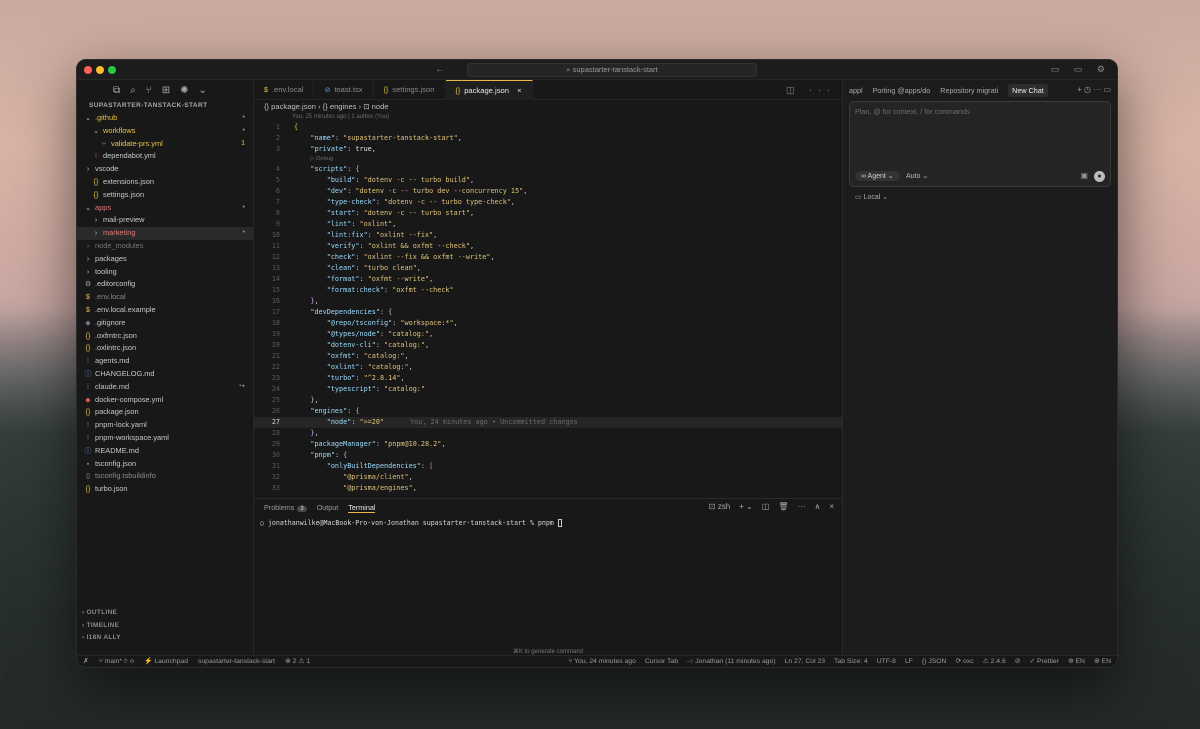 This screenshot has height=729, width=1200. Describe the element at coordinates (548, 106) in the screenshot. I see `breadcrumb: {} package.json › {} engines › ⊡ node` at that location.